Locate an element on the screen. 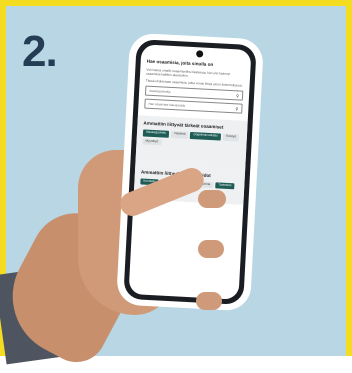  skill-chip: Asiakaspalvelu is located at coordinates (156, 133).